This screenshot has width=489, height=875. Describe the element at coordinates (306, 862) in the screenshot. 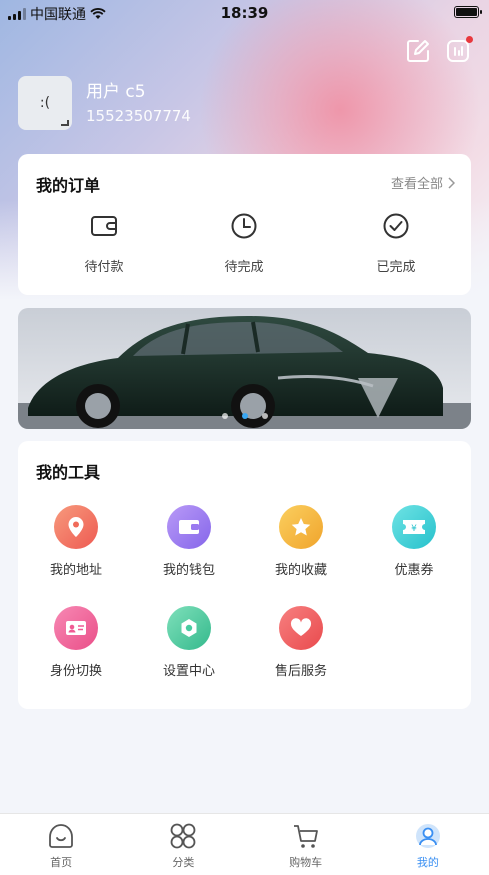

I see `tab-label: 购物车` at that location.